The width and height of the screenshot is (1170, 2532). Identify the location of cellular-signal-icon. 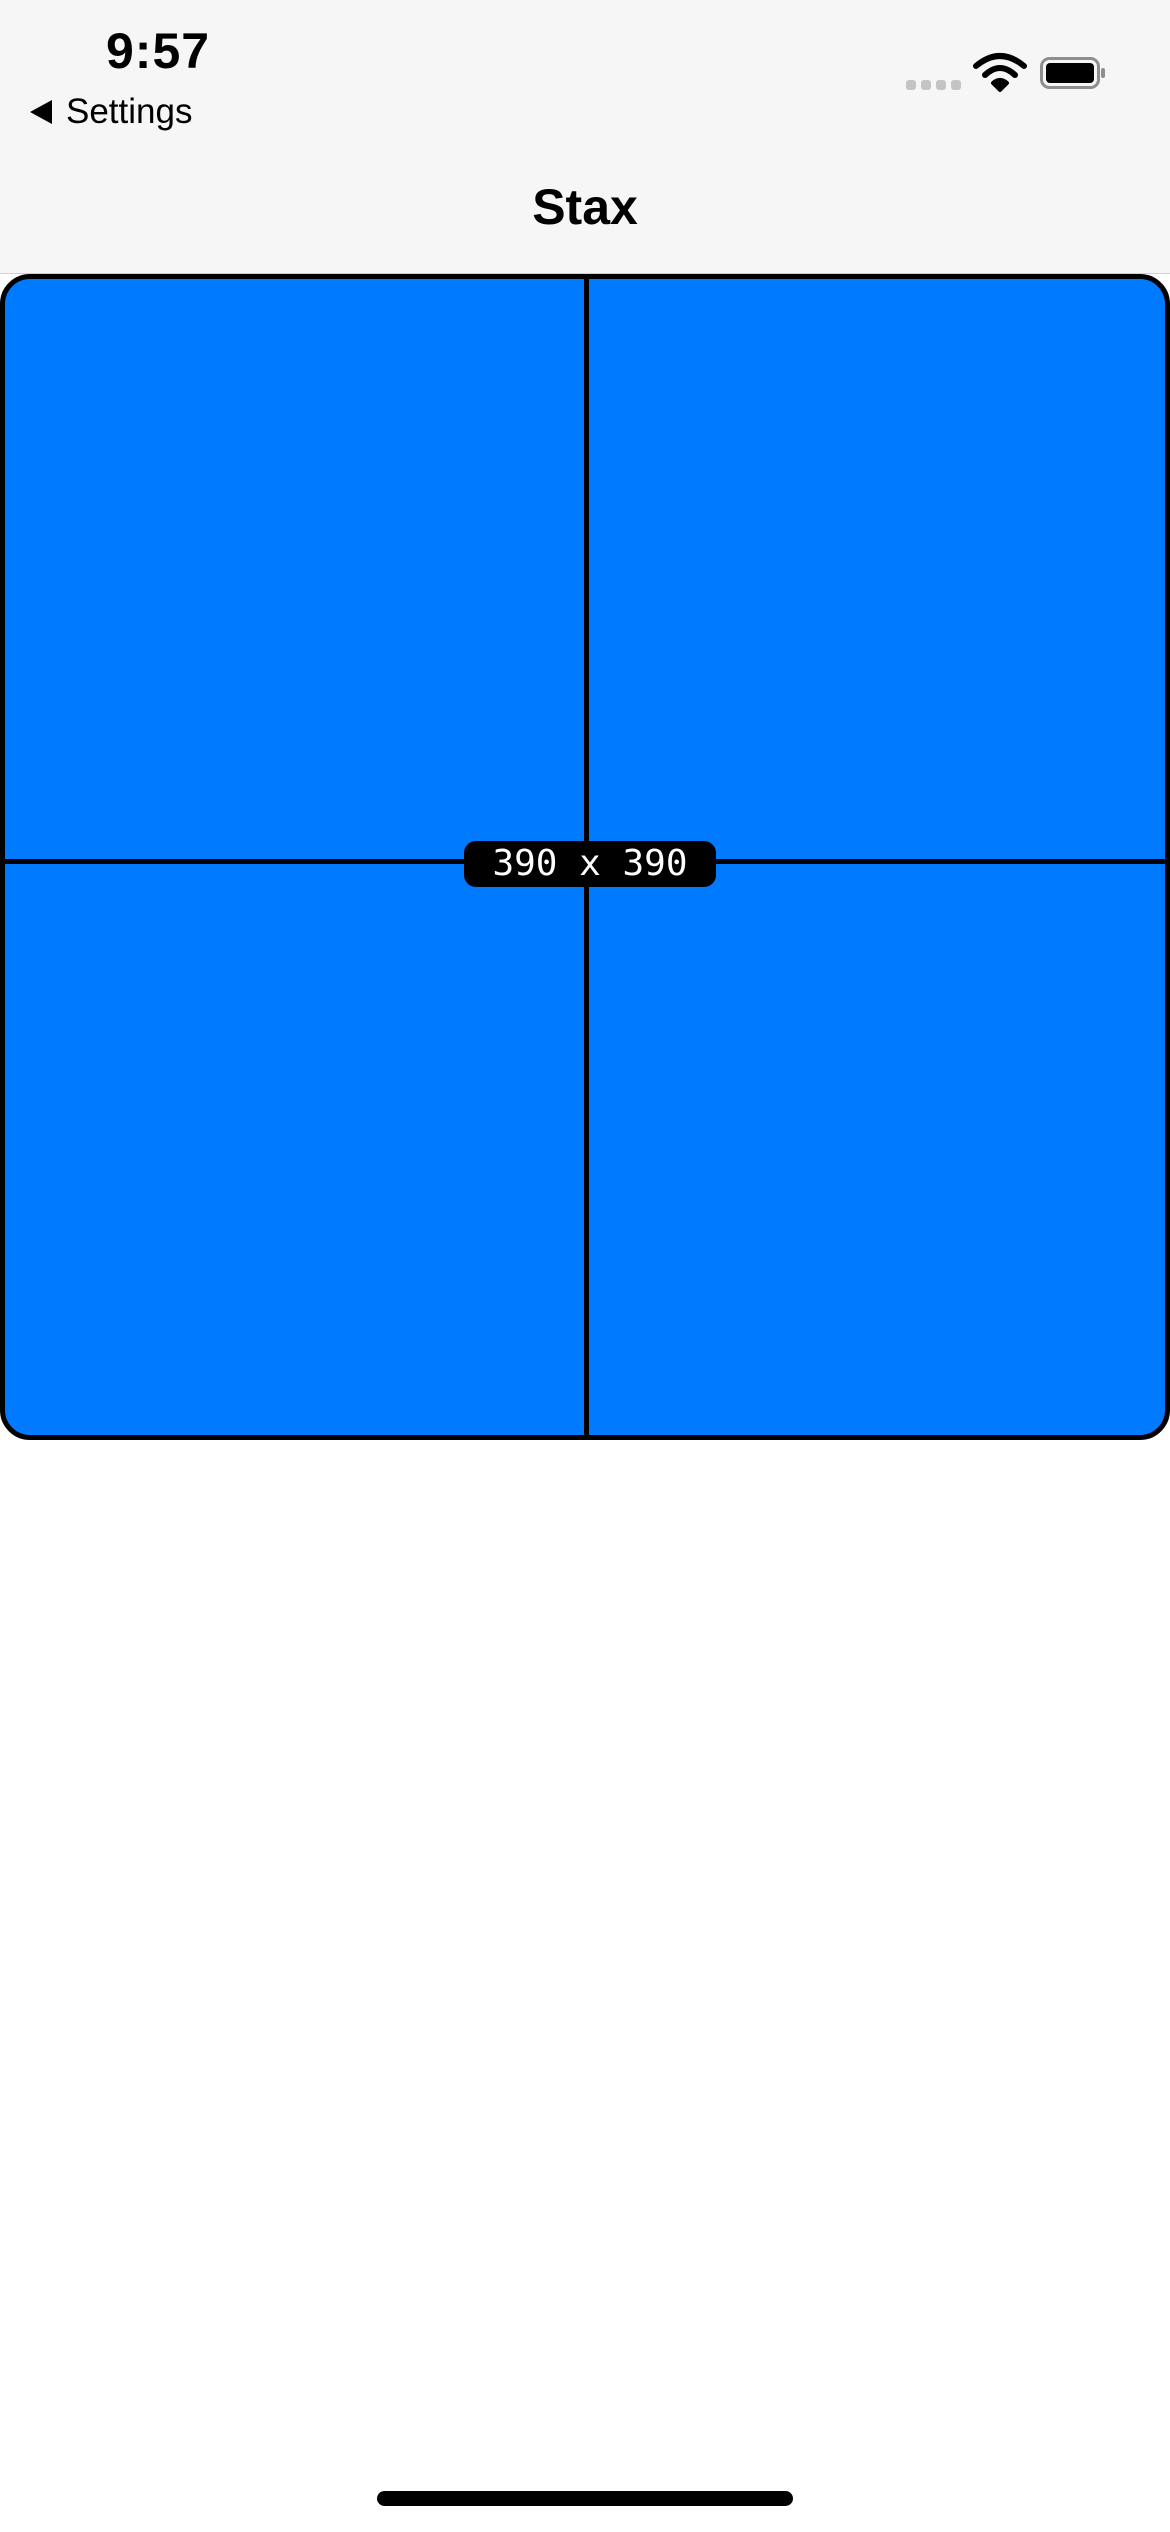
(933, 85).